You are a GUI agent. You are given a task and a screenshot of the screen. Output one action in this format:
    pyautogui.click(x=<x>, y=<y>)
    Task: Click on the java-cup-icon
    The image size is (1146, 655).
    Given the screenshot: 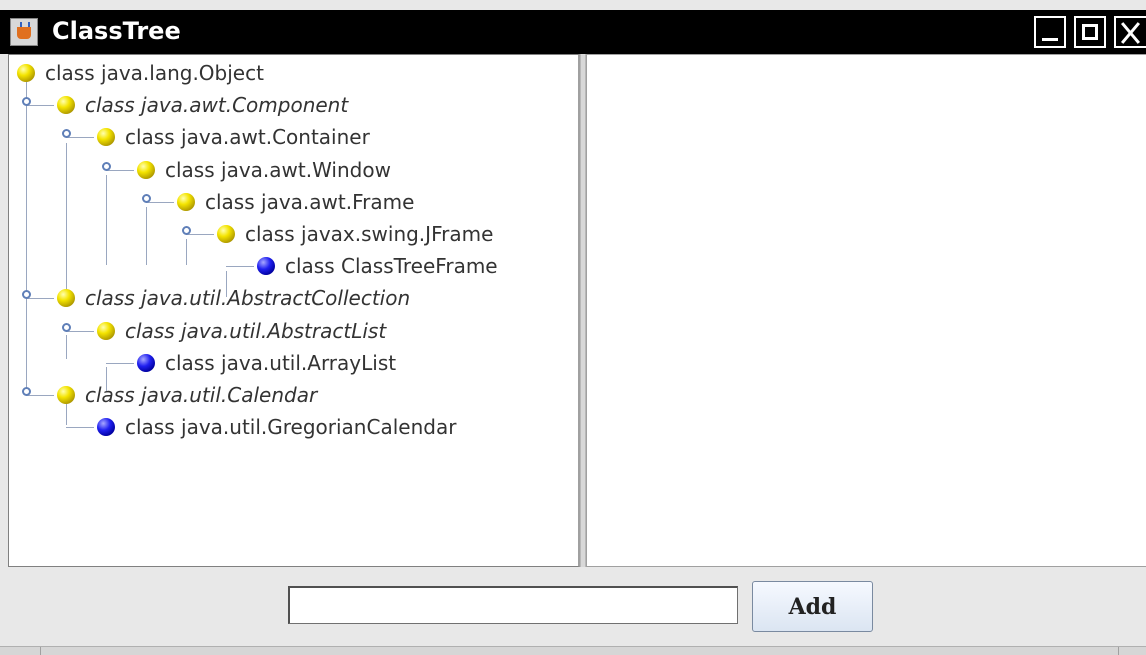 What is the action you would take?
    pyautogui.click(x=24, y=32)
    